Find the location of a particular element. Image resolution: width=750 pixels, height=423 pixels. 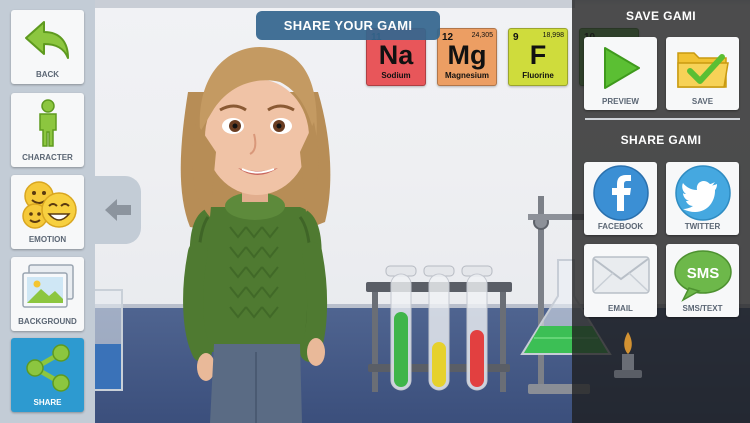

periodic-tile-magnesium: 12 24,305 Mg Magnesium is located at coordinates (467, 57).